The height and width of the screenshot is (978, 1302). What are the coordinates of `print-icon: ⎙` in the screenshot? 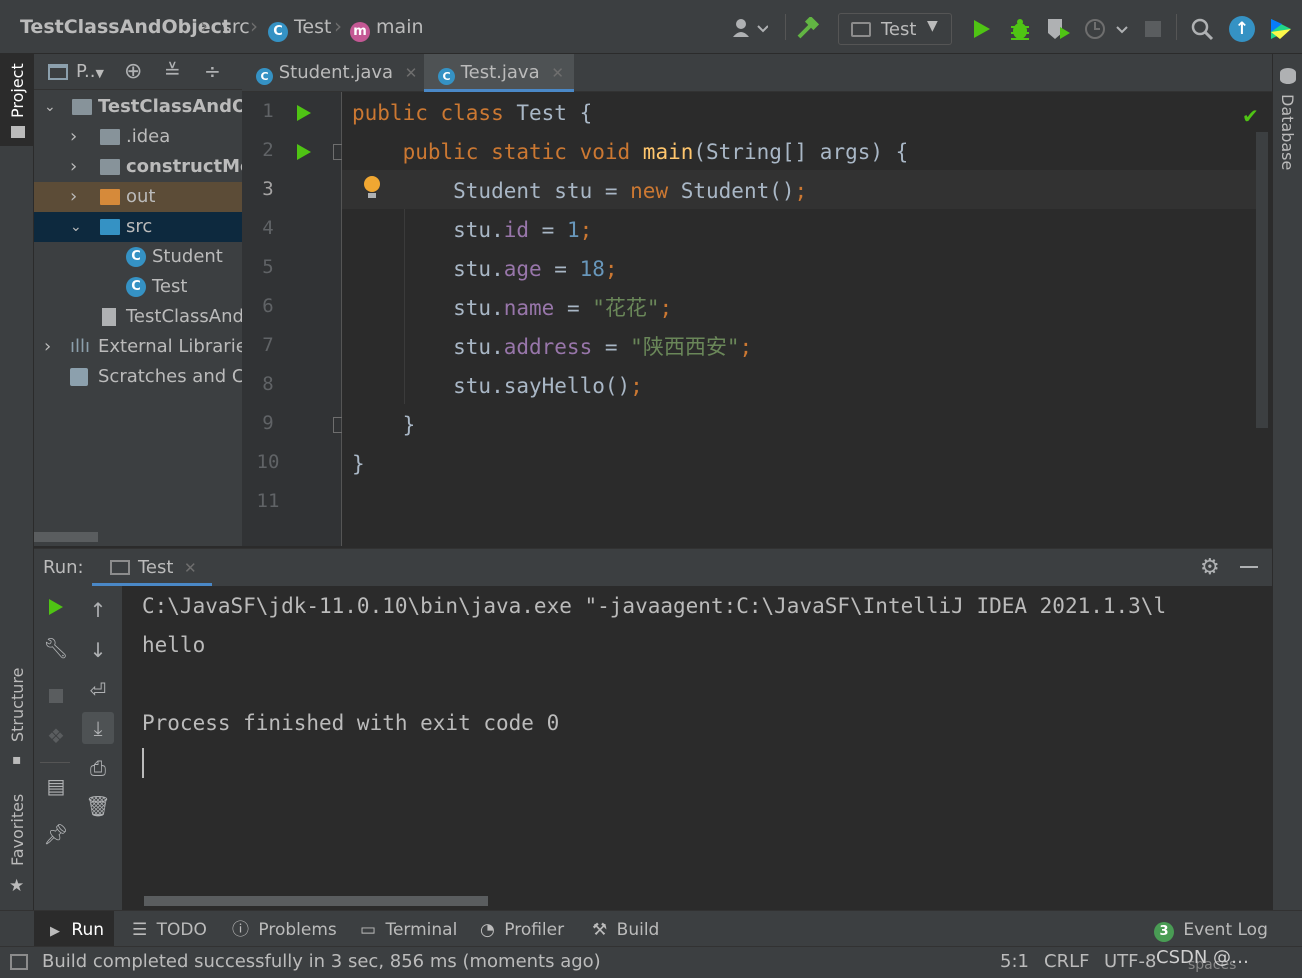 It's located at (98, 768).